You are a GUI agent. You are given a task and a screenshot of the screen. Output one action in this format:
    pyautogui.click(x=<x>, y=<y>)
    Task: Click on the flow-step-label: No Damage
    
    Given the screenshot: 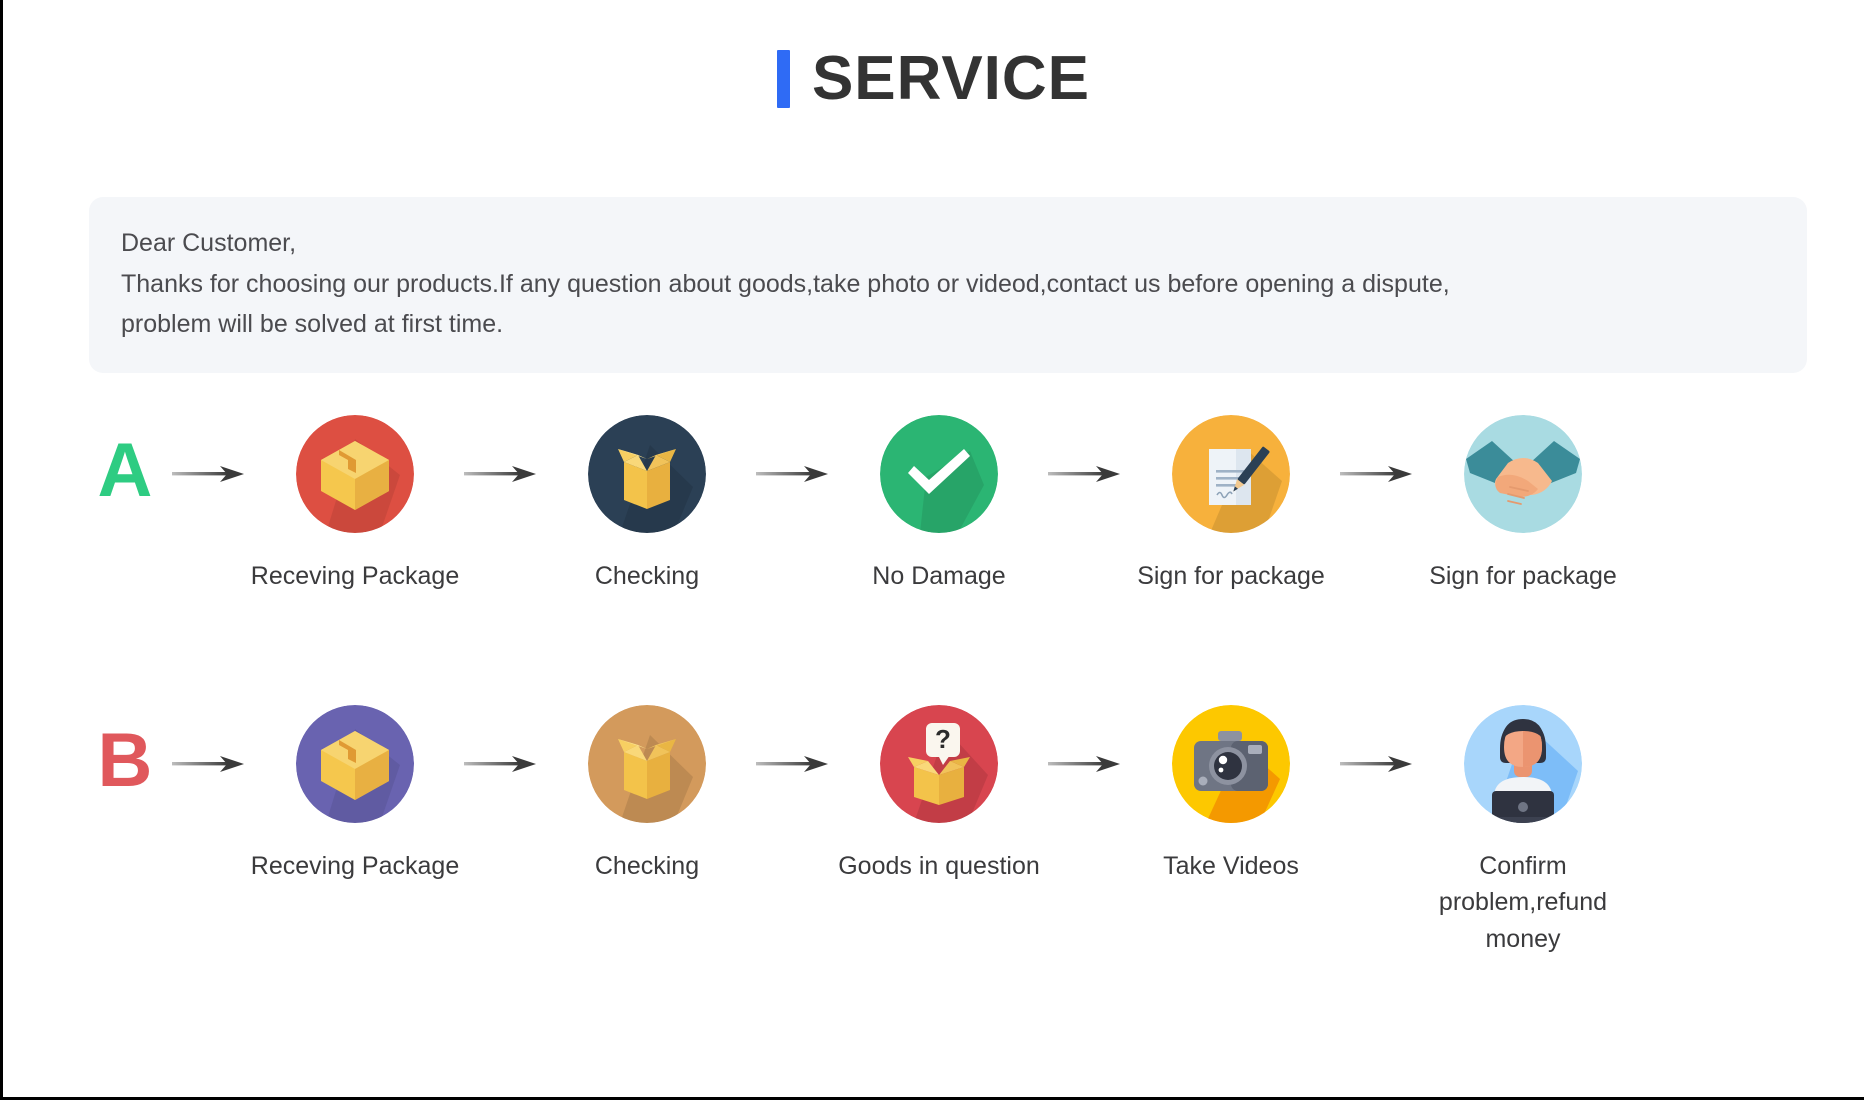 What is the action you would take?
    pyautogui.click(x=939, y=576)
    